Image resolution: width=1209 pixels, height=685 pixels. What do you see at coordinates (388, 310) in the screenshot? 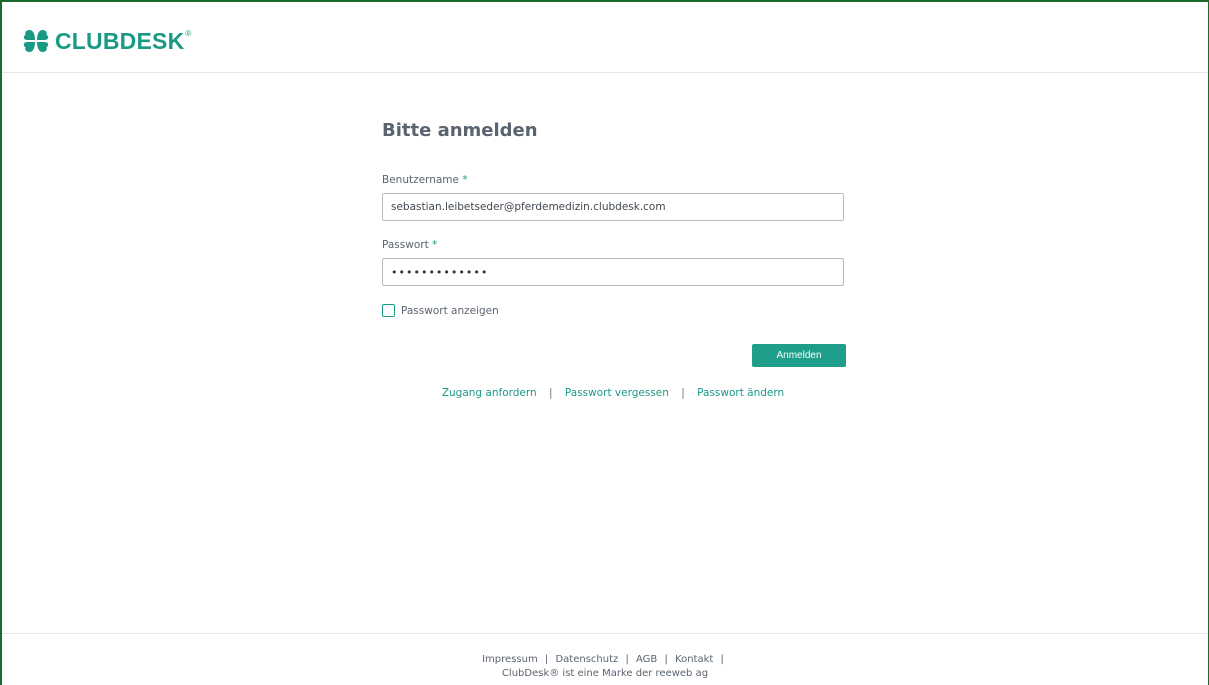
I see `show-password-checkbox` at bounding box center [388, 310].